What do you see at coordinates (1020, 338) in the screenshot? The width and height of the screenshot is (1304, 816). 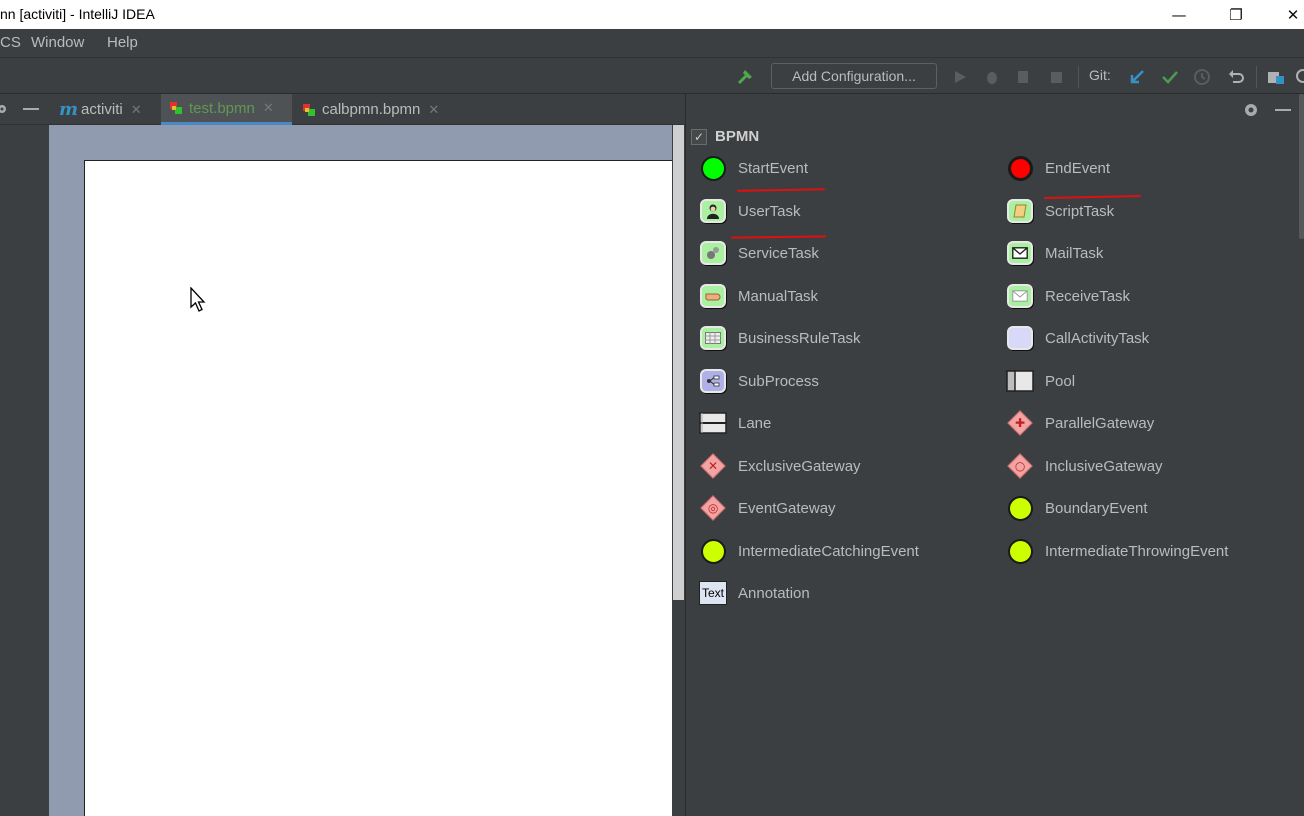 I see `call-activity-task-icon` at bounding box center [1020, 338].